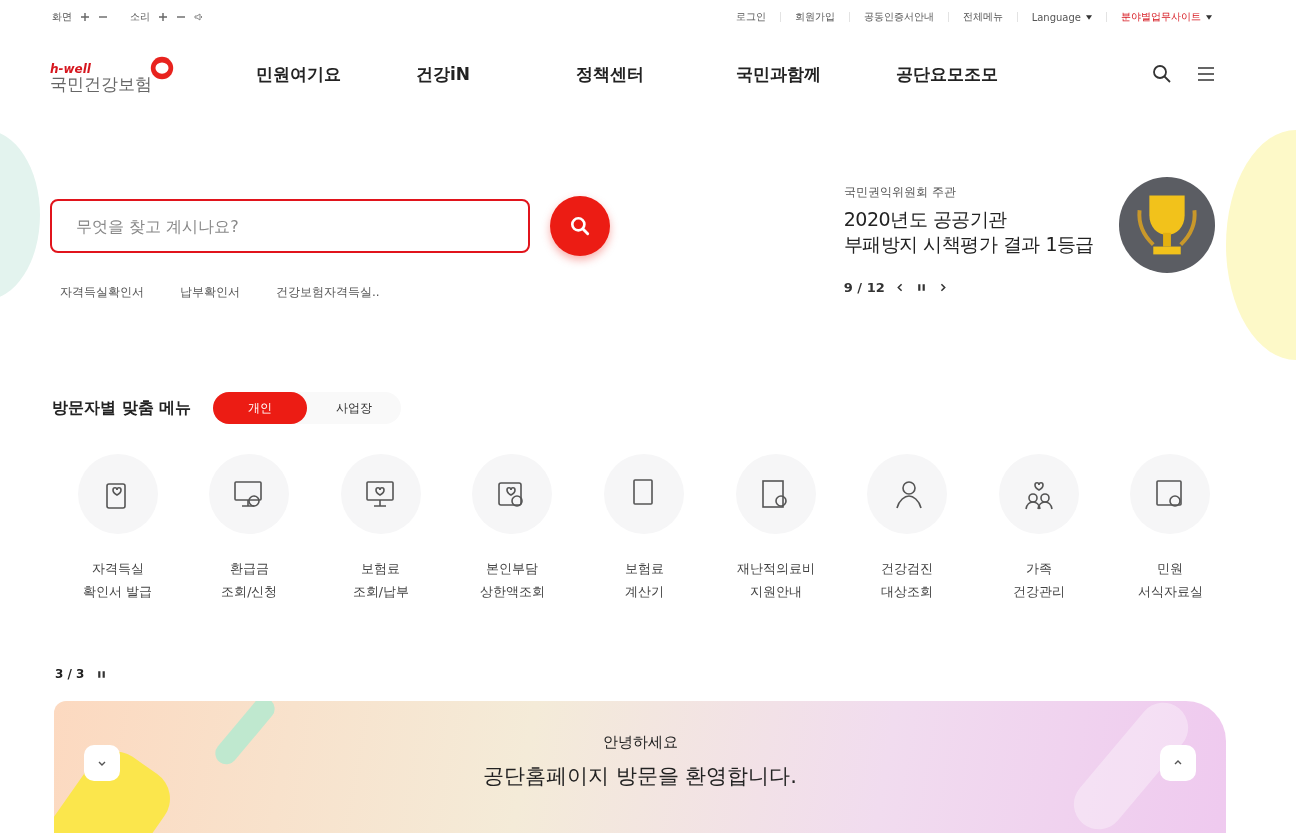 Image resolution: width=1296 pixels, height=833 pixels. I want to click on popular-search-link: 납부확인서, so click(210, 292).